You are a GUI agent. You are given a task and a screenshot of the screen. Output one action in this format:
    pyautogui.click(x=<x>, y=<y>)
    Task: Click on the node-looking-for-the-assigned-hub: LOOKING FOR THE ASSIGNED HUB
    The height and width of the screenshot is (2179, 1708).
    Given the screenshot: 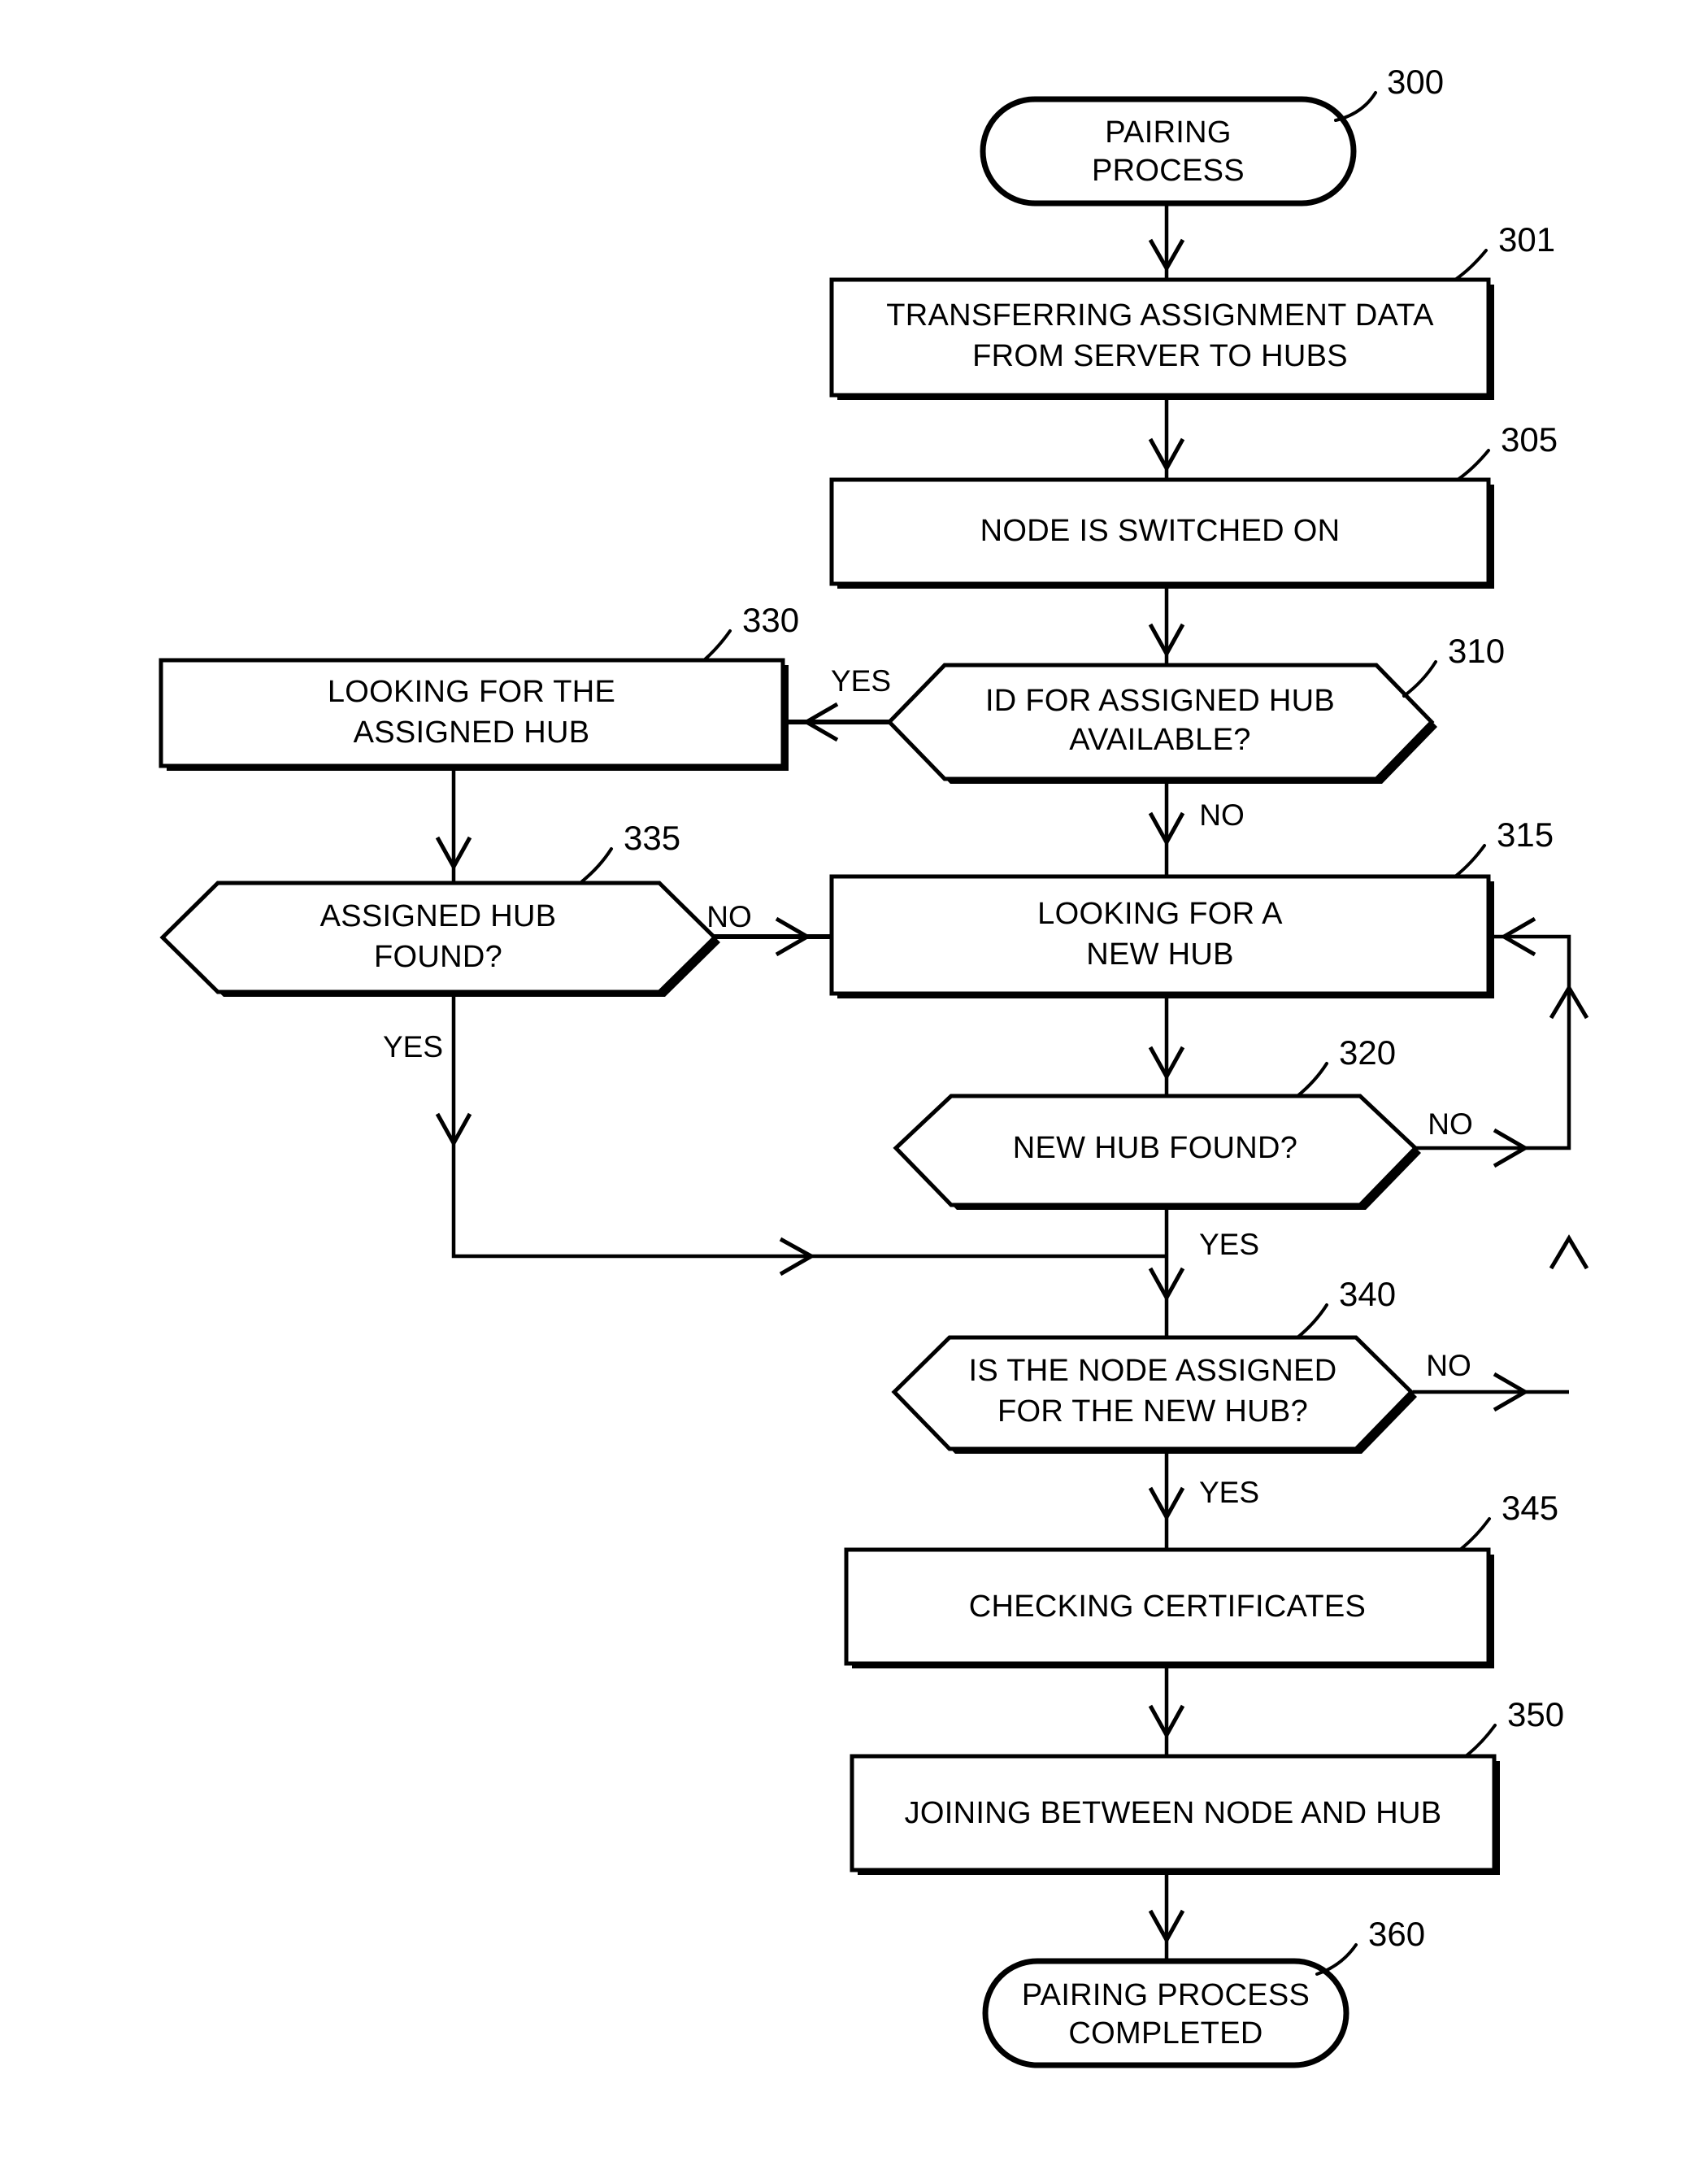 What is the action you would take?
    pyautogui.click(x=474, y=714)
    